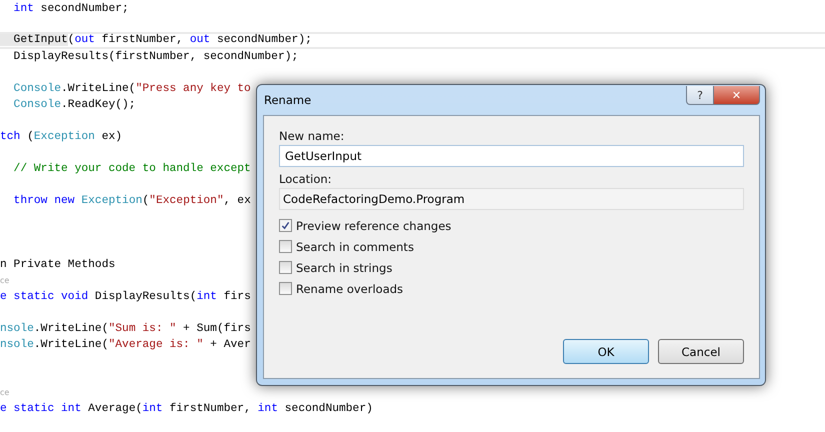  What do you see at coordinates (34, 40) in the screenshot?
I see `code-text: GetInput` at bounding box center [34, 40].